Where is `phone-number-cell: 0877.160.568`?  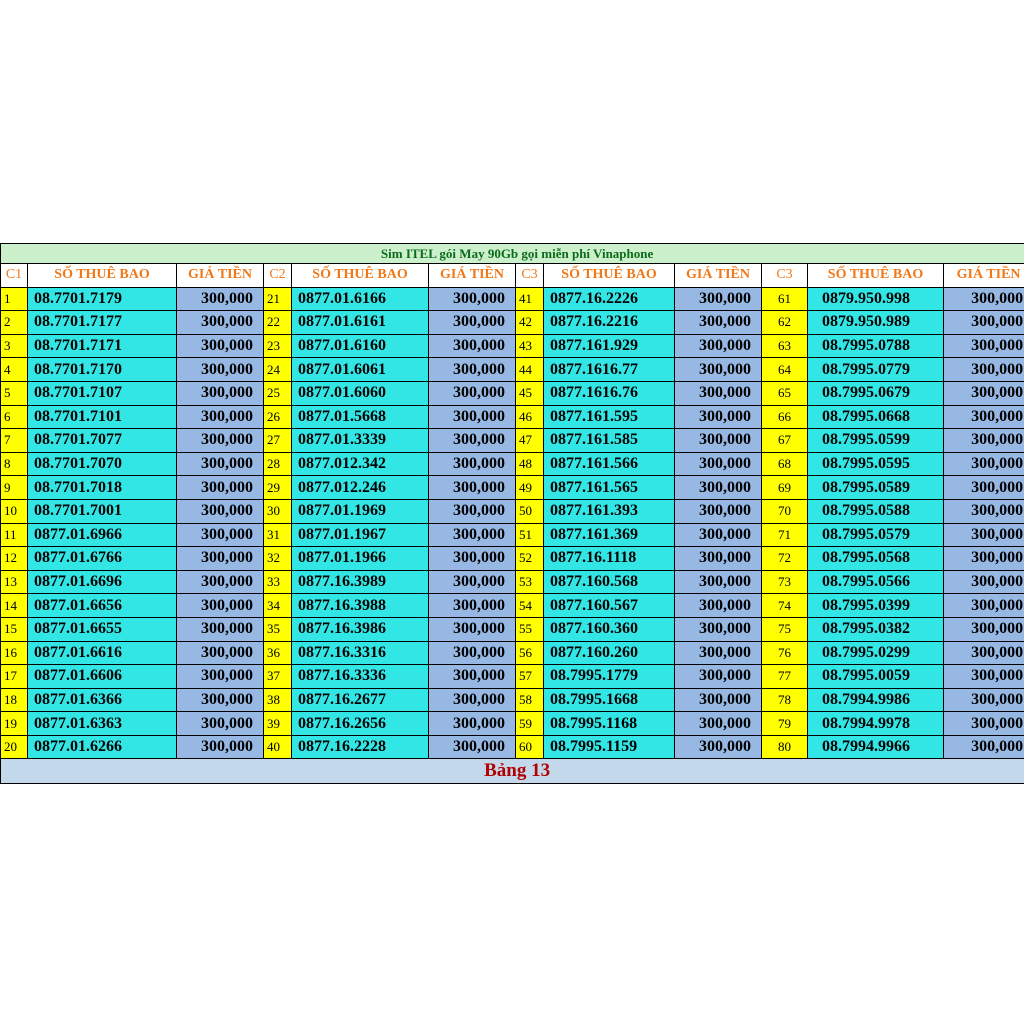
phone-number-cell: 0877.160.568 is located at coordinates (609, 582).